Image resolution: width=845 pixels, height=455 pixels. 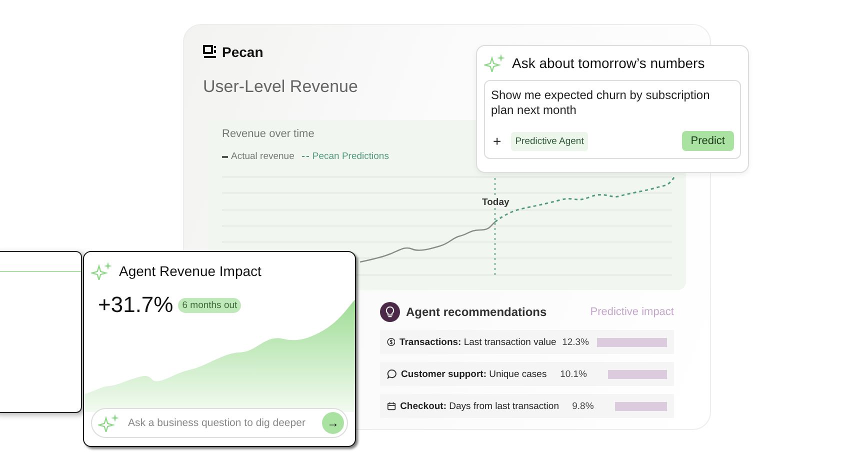 What do you see at coordinates (632, 312) in the screenshot?
I see `column-header: Predictive impact` at bounding box center [632, 312].